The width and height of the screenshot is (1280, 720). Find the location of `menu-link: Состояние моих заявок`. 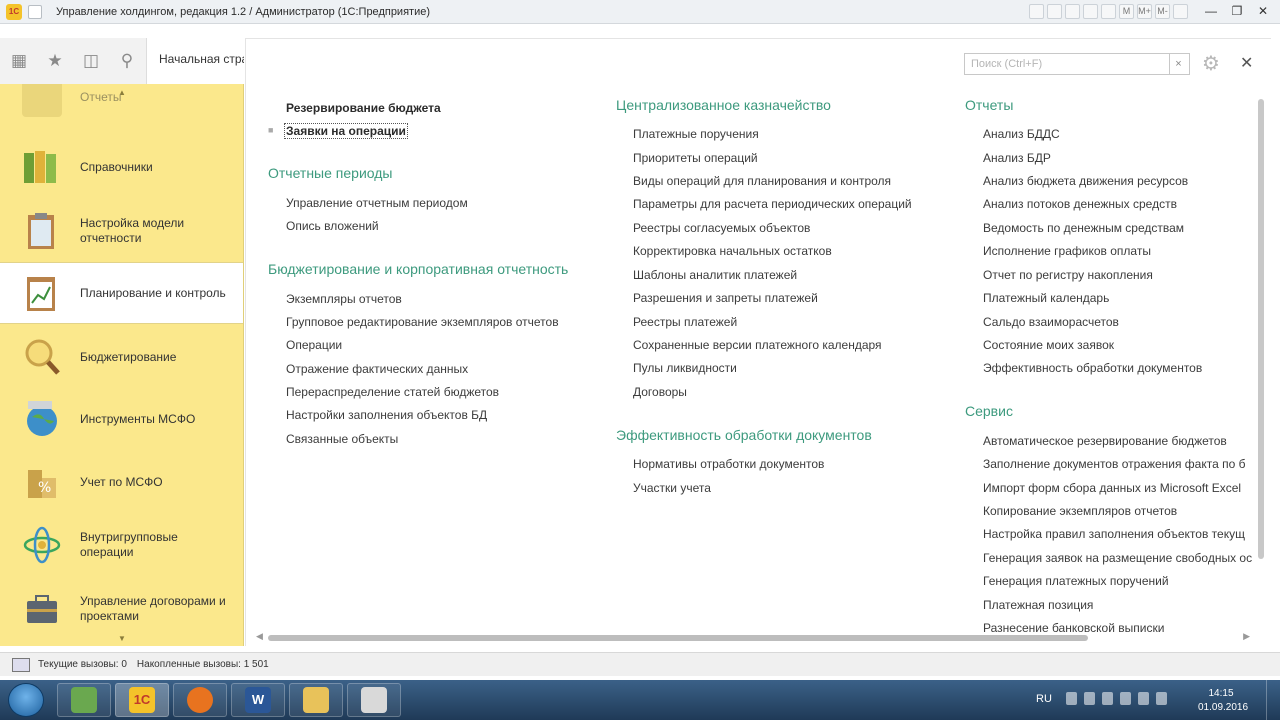

menu-link: Состояние моих заявок is located at coordinates (1048, 345).